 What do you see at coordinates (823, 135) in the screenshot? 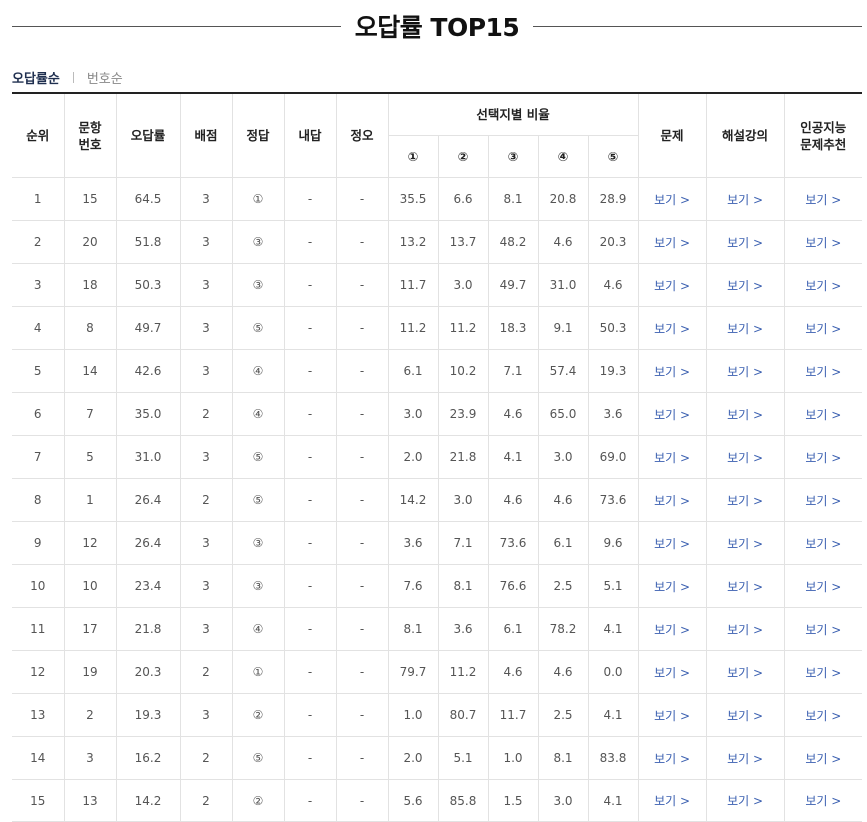
I see `header-ai-recommend-text: 인공지능 문제추천` at bounding box center [823, 135].